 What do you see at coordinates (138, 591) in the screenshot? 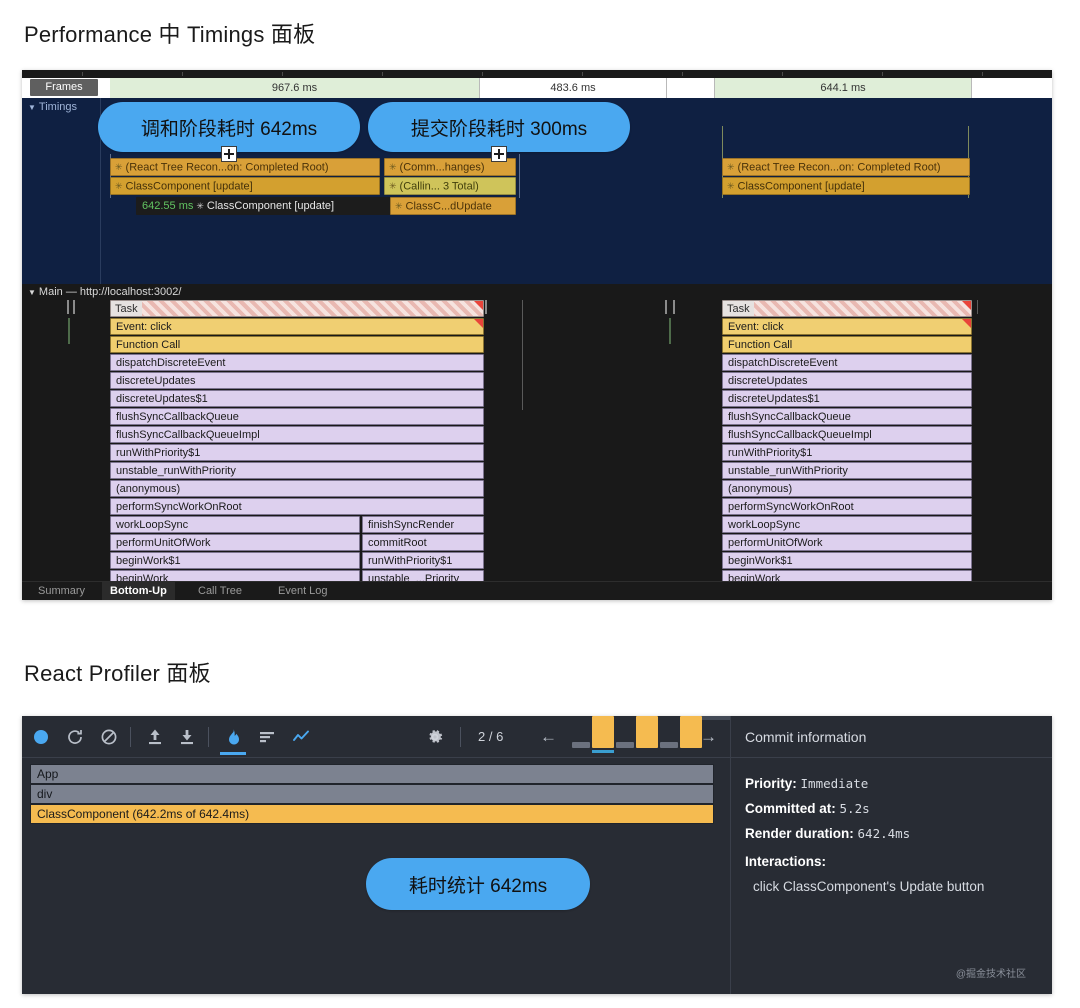
I see `tab-bottom-up: Bottom-Up` at bounding box center [138, 591].